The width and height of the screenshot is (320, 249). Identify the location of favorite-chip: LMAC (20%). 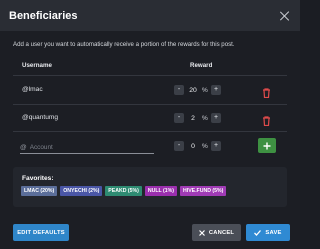
(39, 191).